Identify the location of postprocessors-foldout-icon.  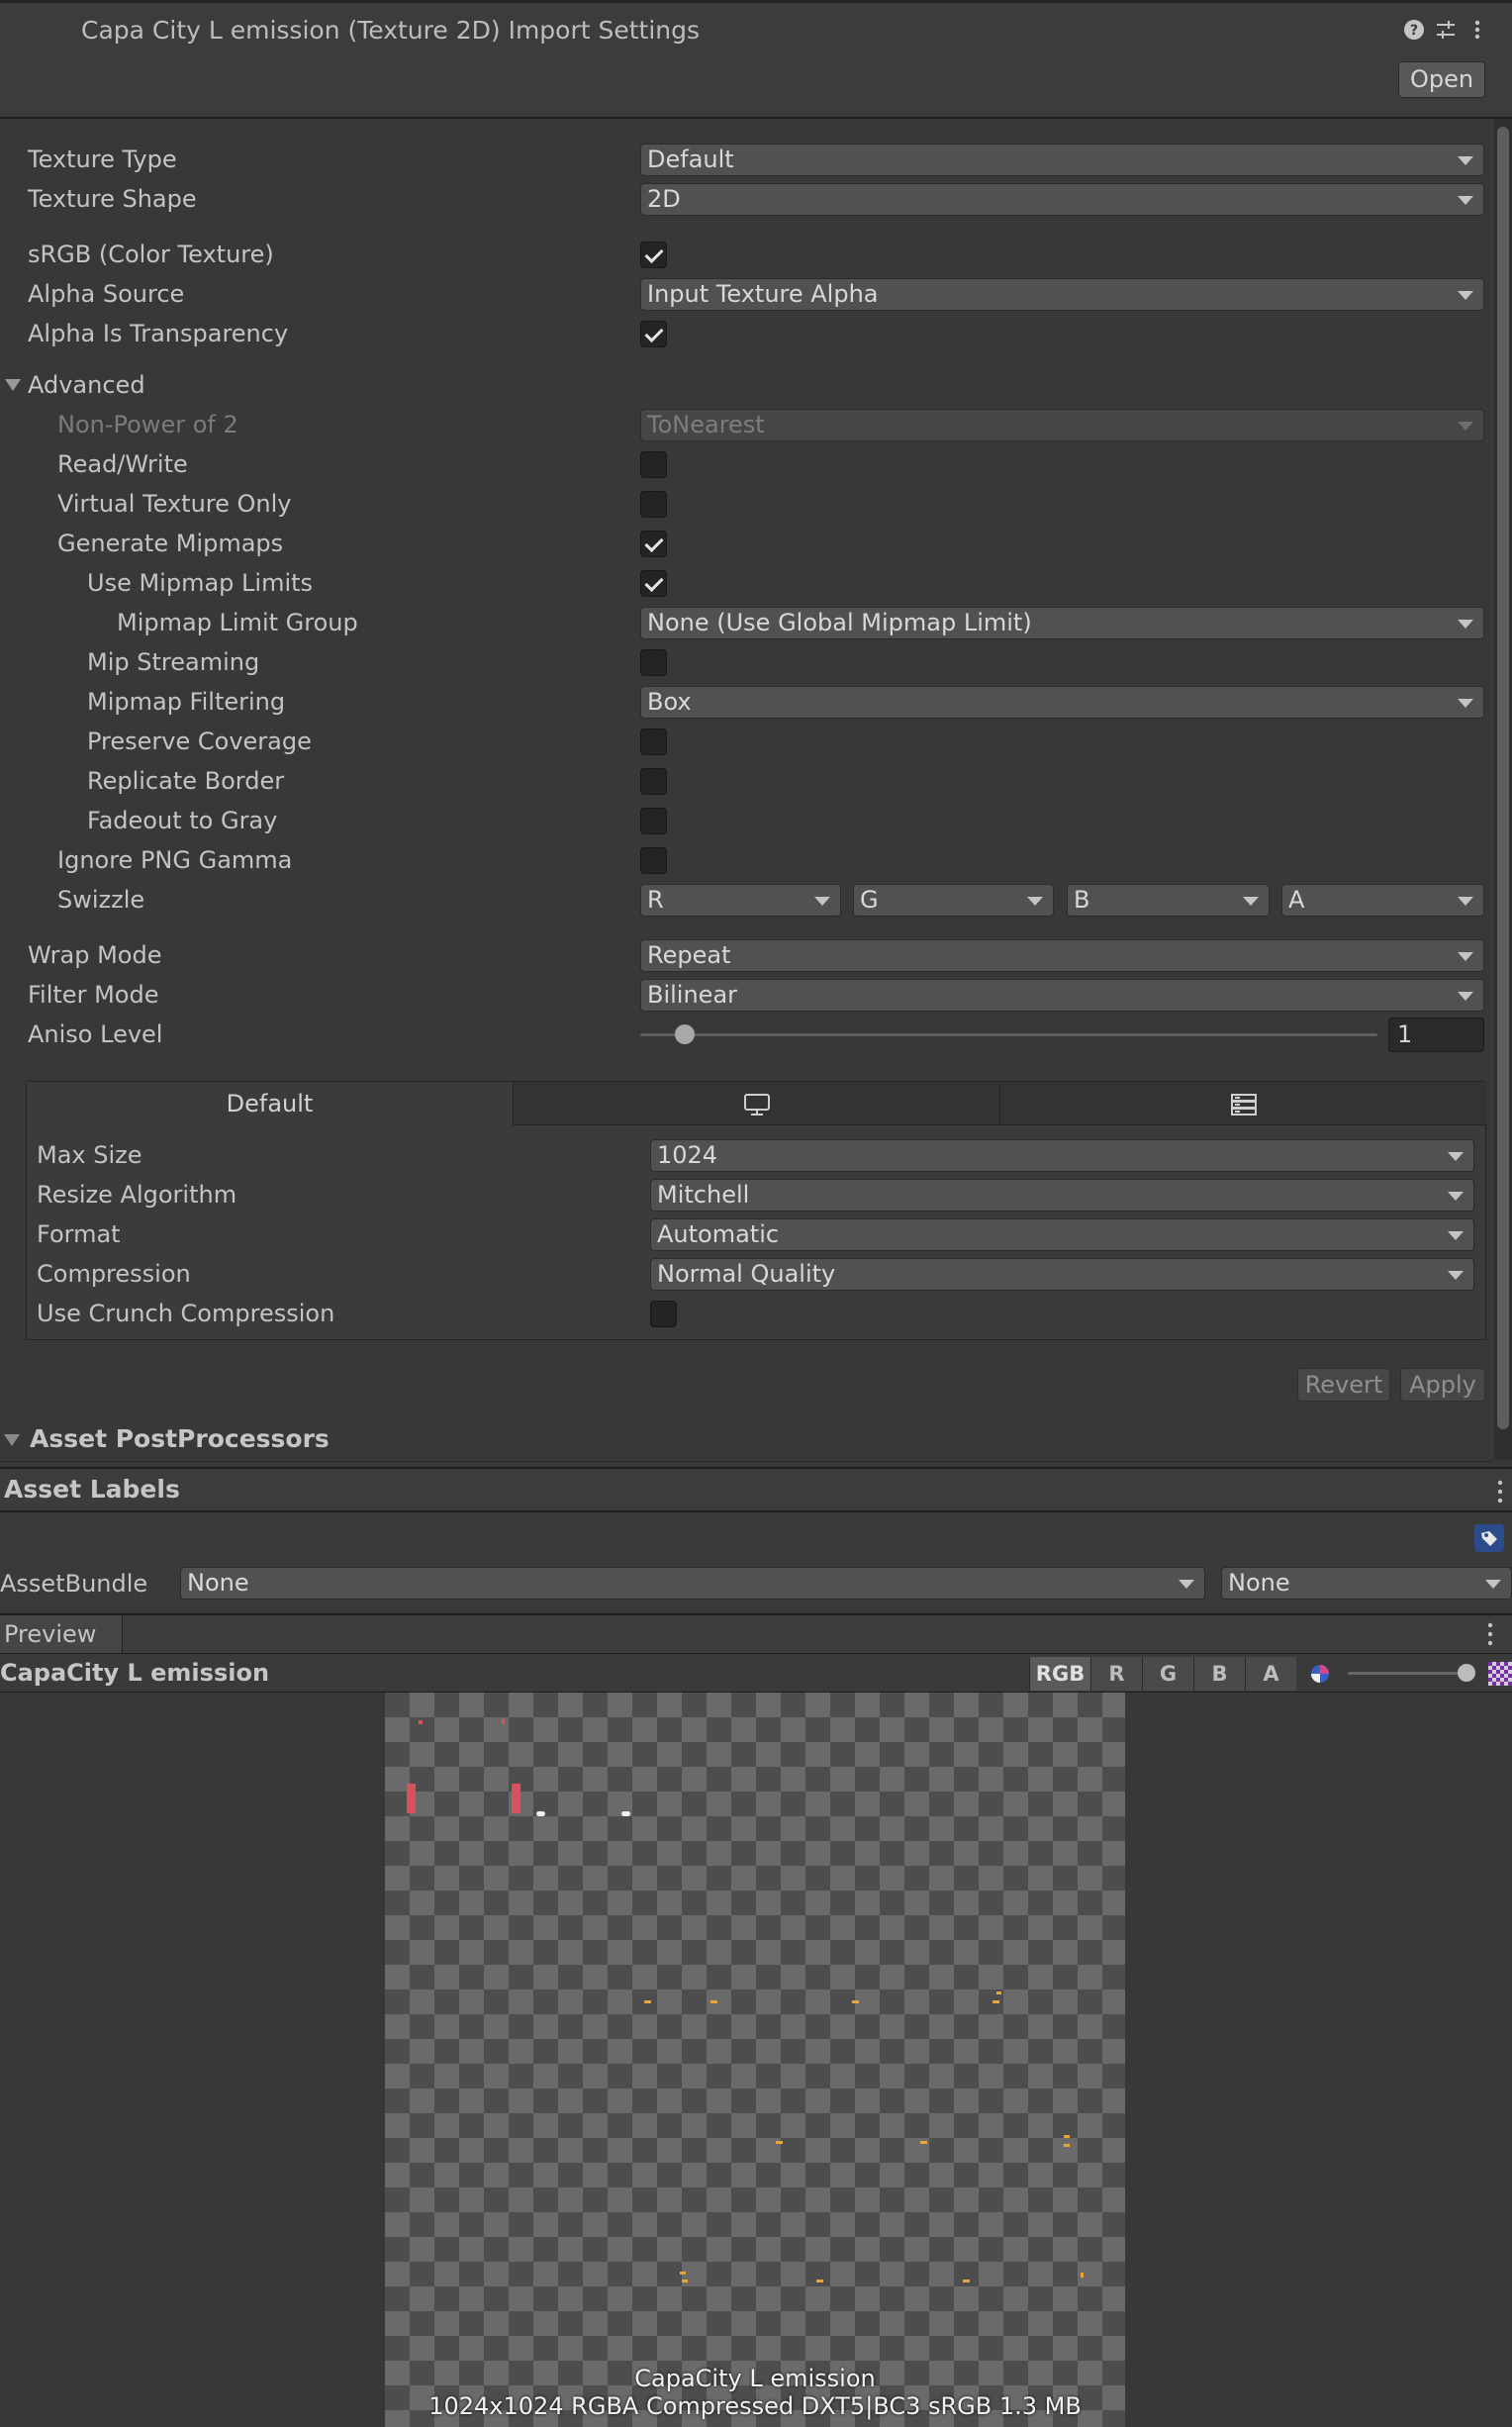
(12, 1440).